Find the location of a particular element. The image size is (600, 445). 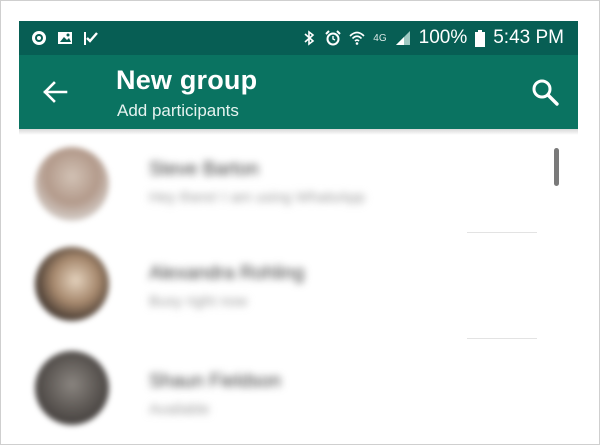

contact-status: Busy right now is located at coordinates (198, 301).